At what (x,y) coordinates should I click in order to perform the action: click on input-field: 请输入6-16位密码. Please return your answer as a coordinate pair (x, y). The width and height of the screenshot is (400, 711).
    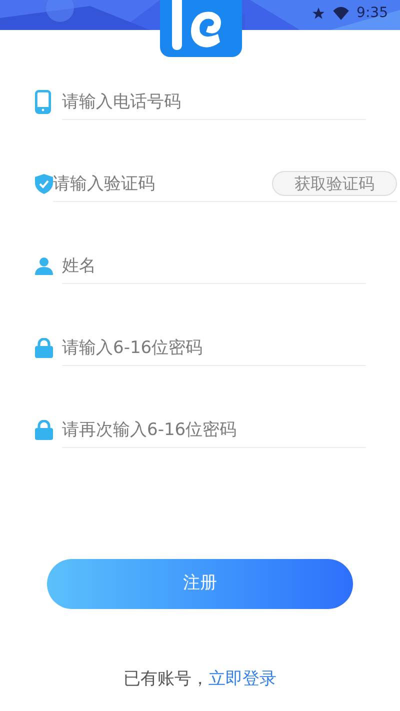
    Looking at the image, I should click on (214, 347).